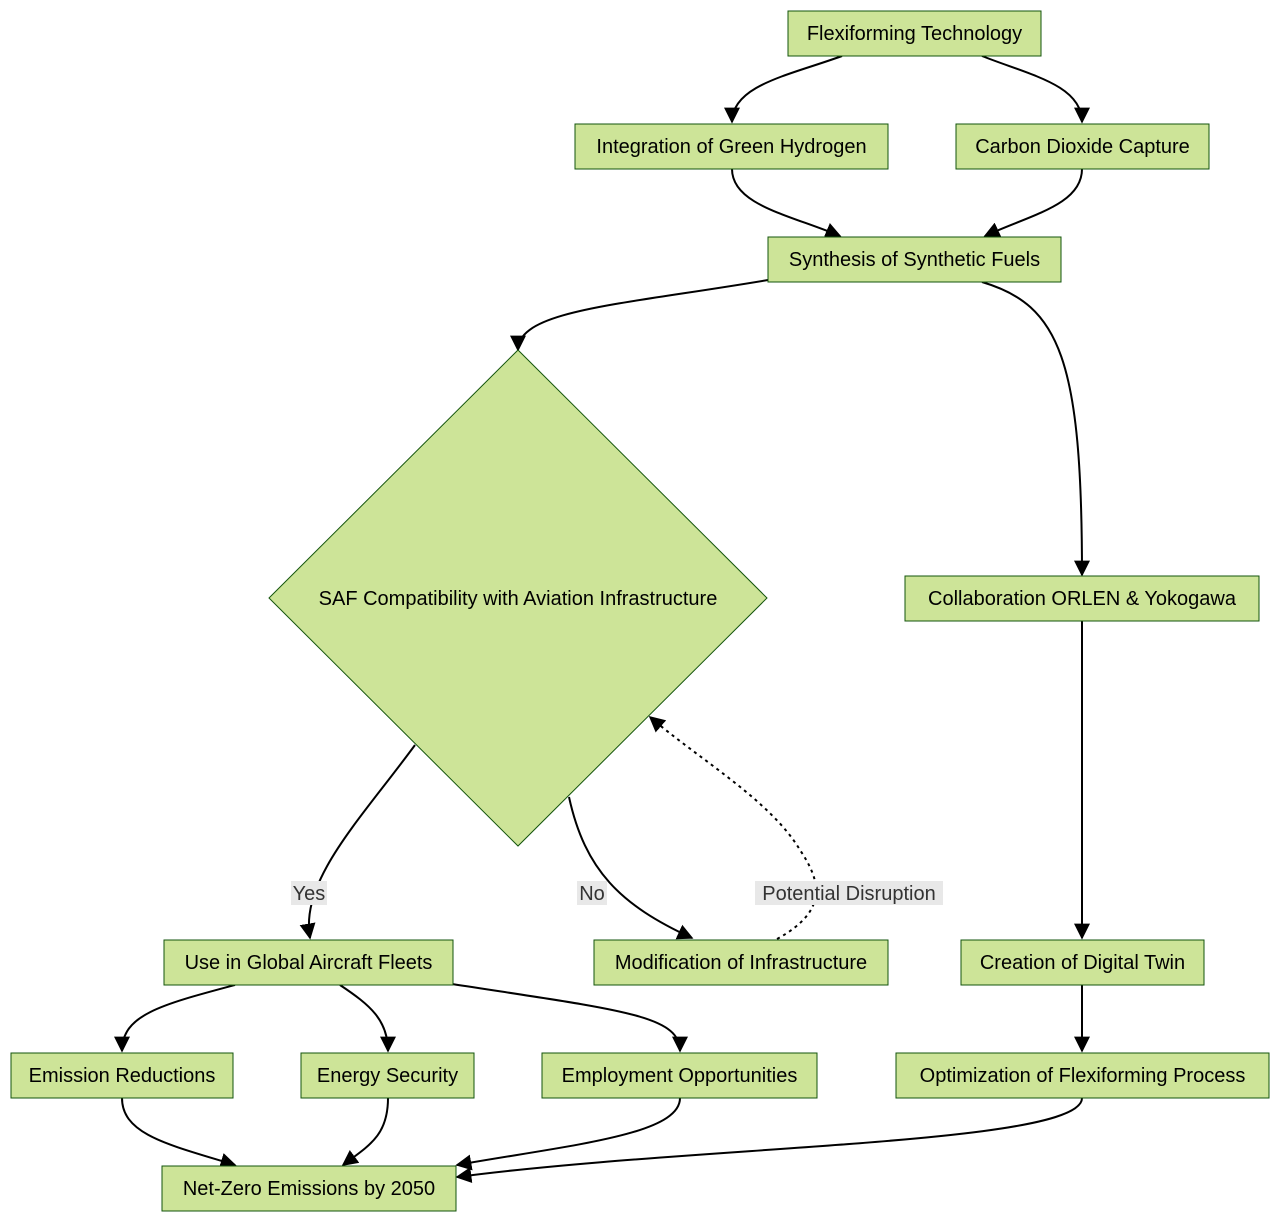  Describe the element at coordinates (631, 868) in the screenshot. I see `edge-saf-mod` at that location.